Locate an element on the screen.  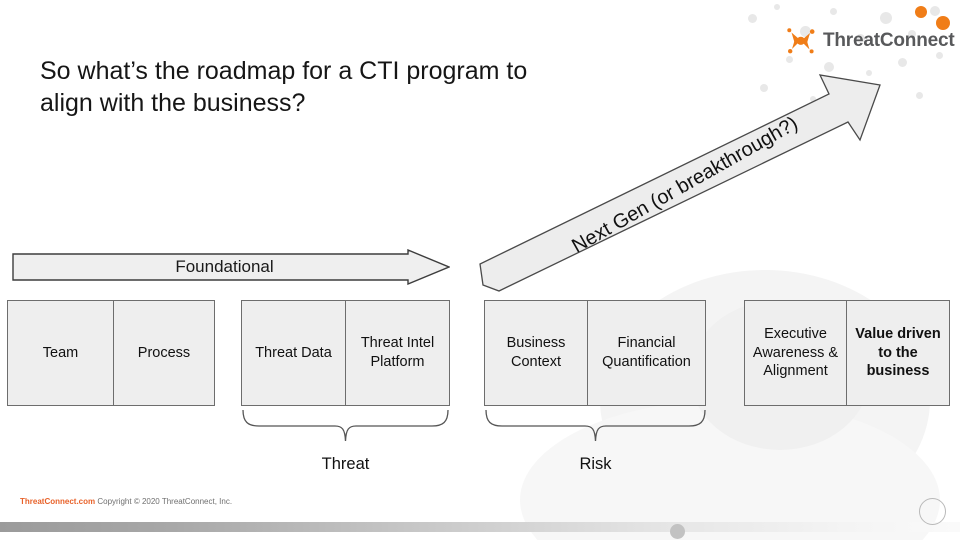
box-threat-intel-platform: Threat Intel Platform is located at coordinates (398, 353).